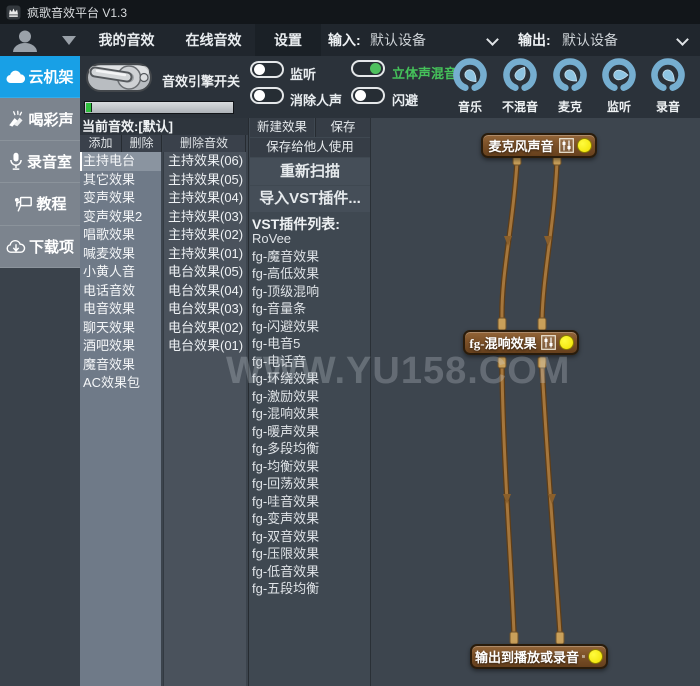 The image size is (700, 686). I want to click on category-item: 魔音效果, so click(120, 365).